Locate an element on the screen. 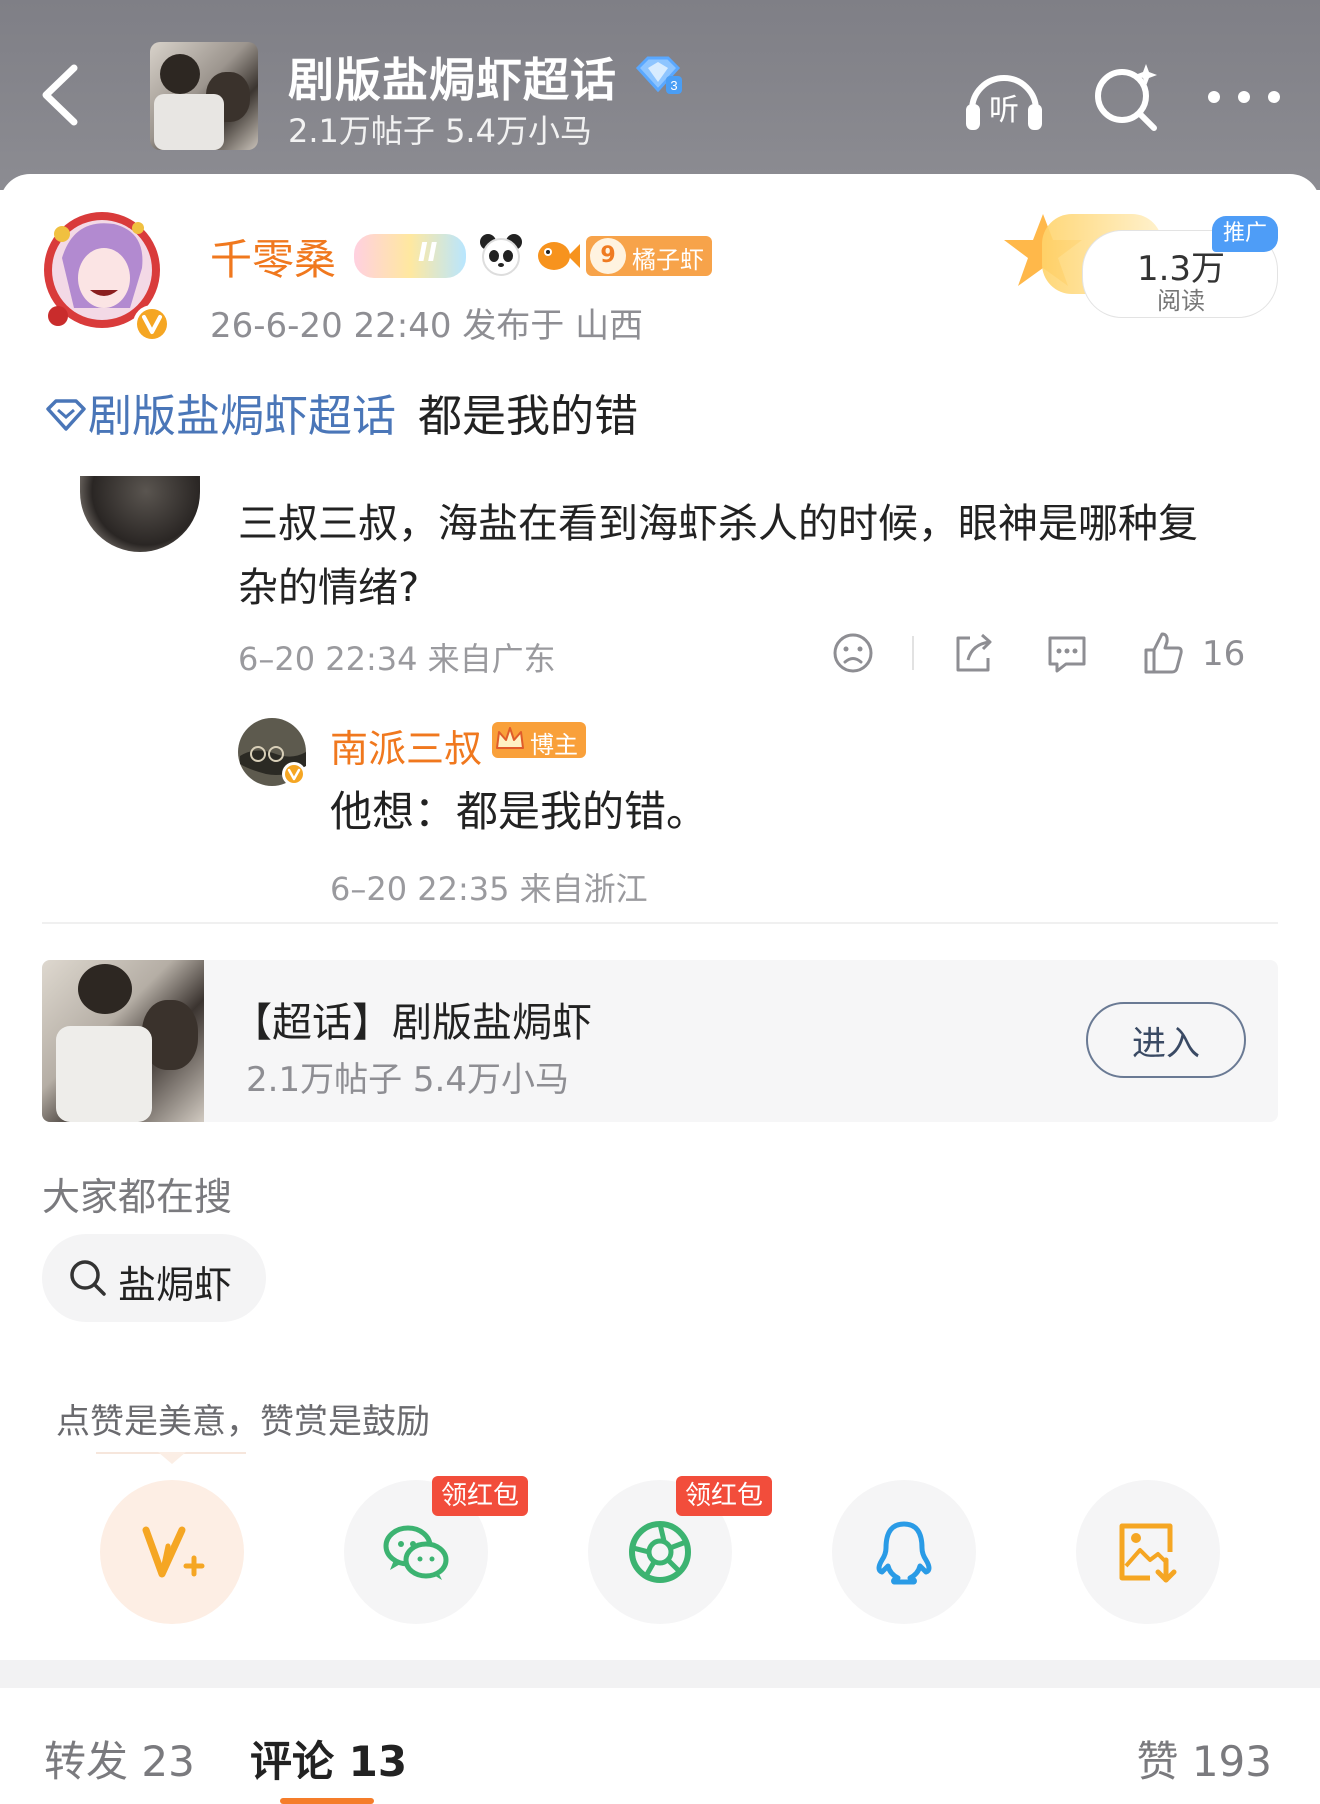 This screenshot has height=1804, width=1320. promo-tag: 推广 is located at coordinates (1245, 234).